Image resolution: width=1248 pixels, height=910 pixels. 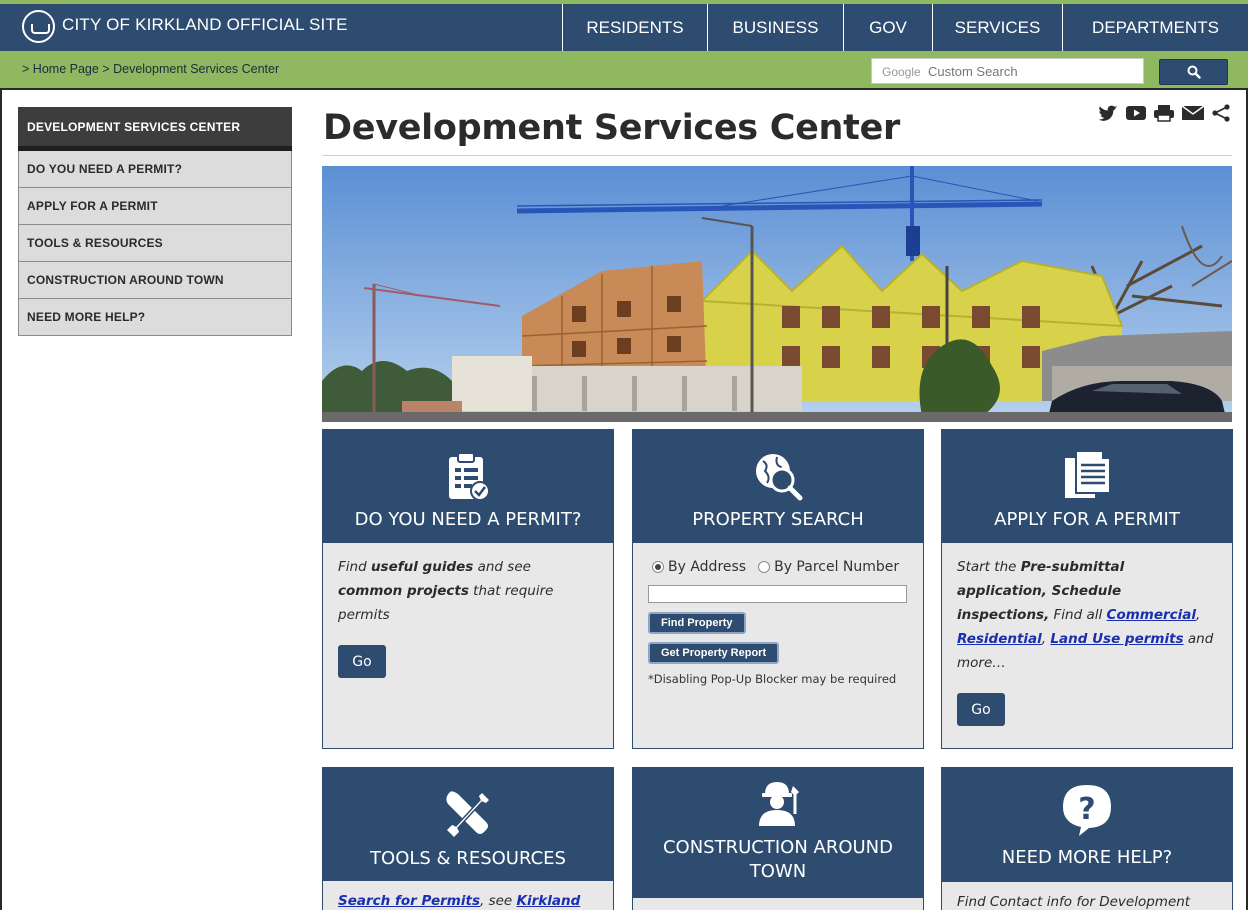 What do you see at coordinates (155, 206) in the screenshot?
I see `sidebar-item-apply-for-a-permit: APPLY FOR A PERMIT` at bounding box center [155, 206].